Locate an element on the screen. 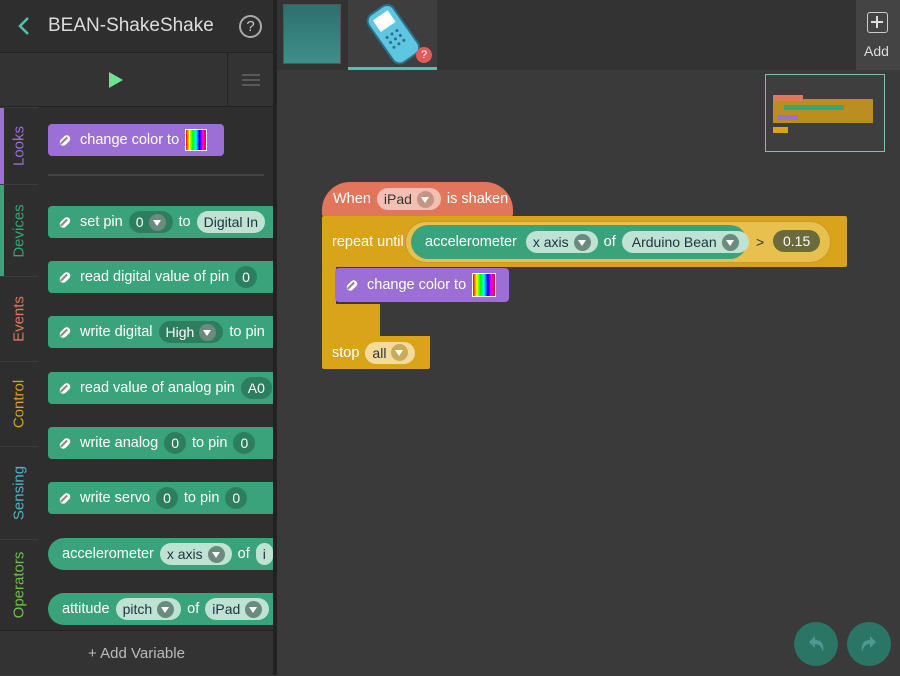 This screenshot has width=900, height=676. sprite-thumbnail: ? is located at coordinates (392, 35).